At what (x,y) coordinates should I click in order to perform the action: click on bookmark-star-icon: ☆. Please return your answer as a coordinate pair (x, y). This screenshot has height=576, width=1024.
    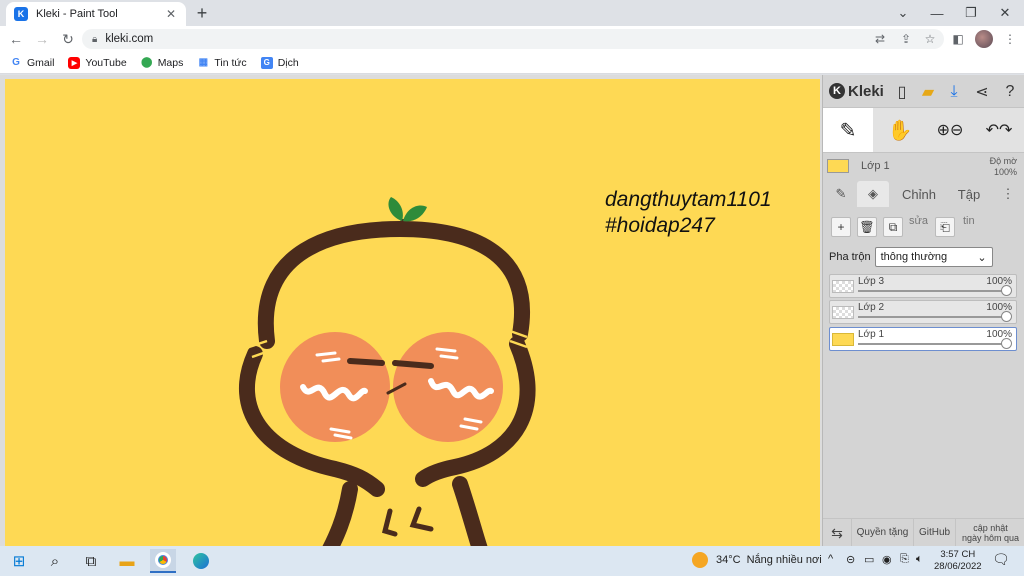
    Looking at the image, I should click on (930, 39).